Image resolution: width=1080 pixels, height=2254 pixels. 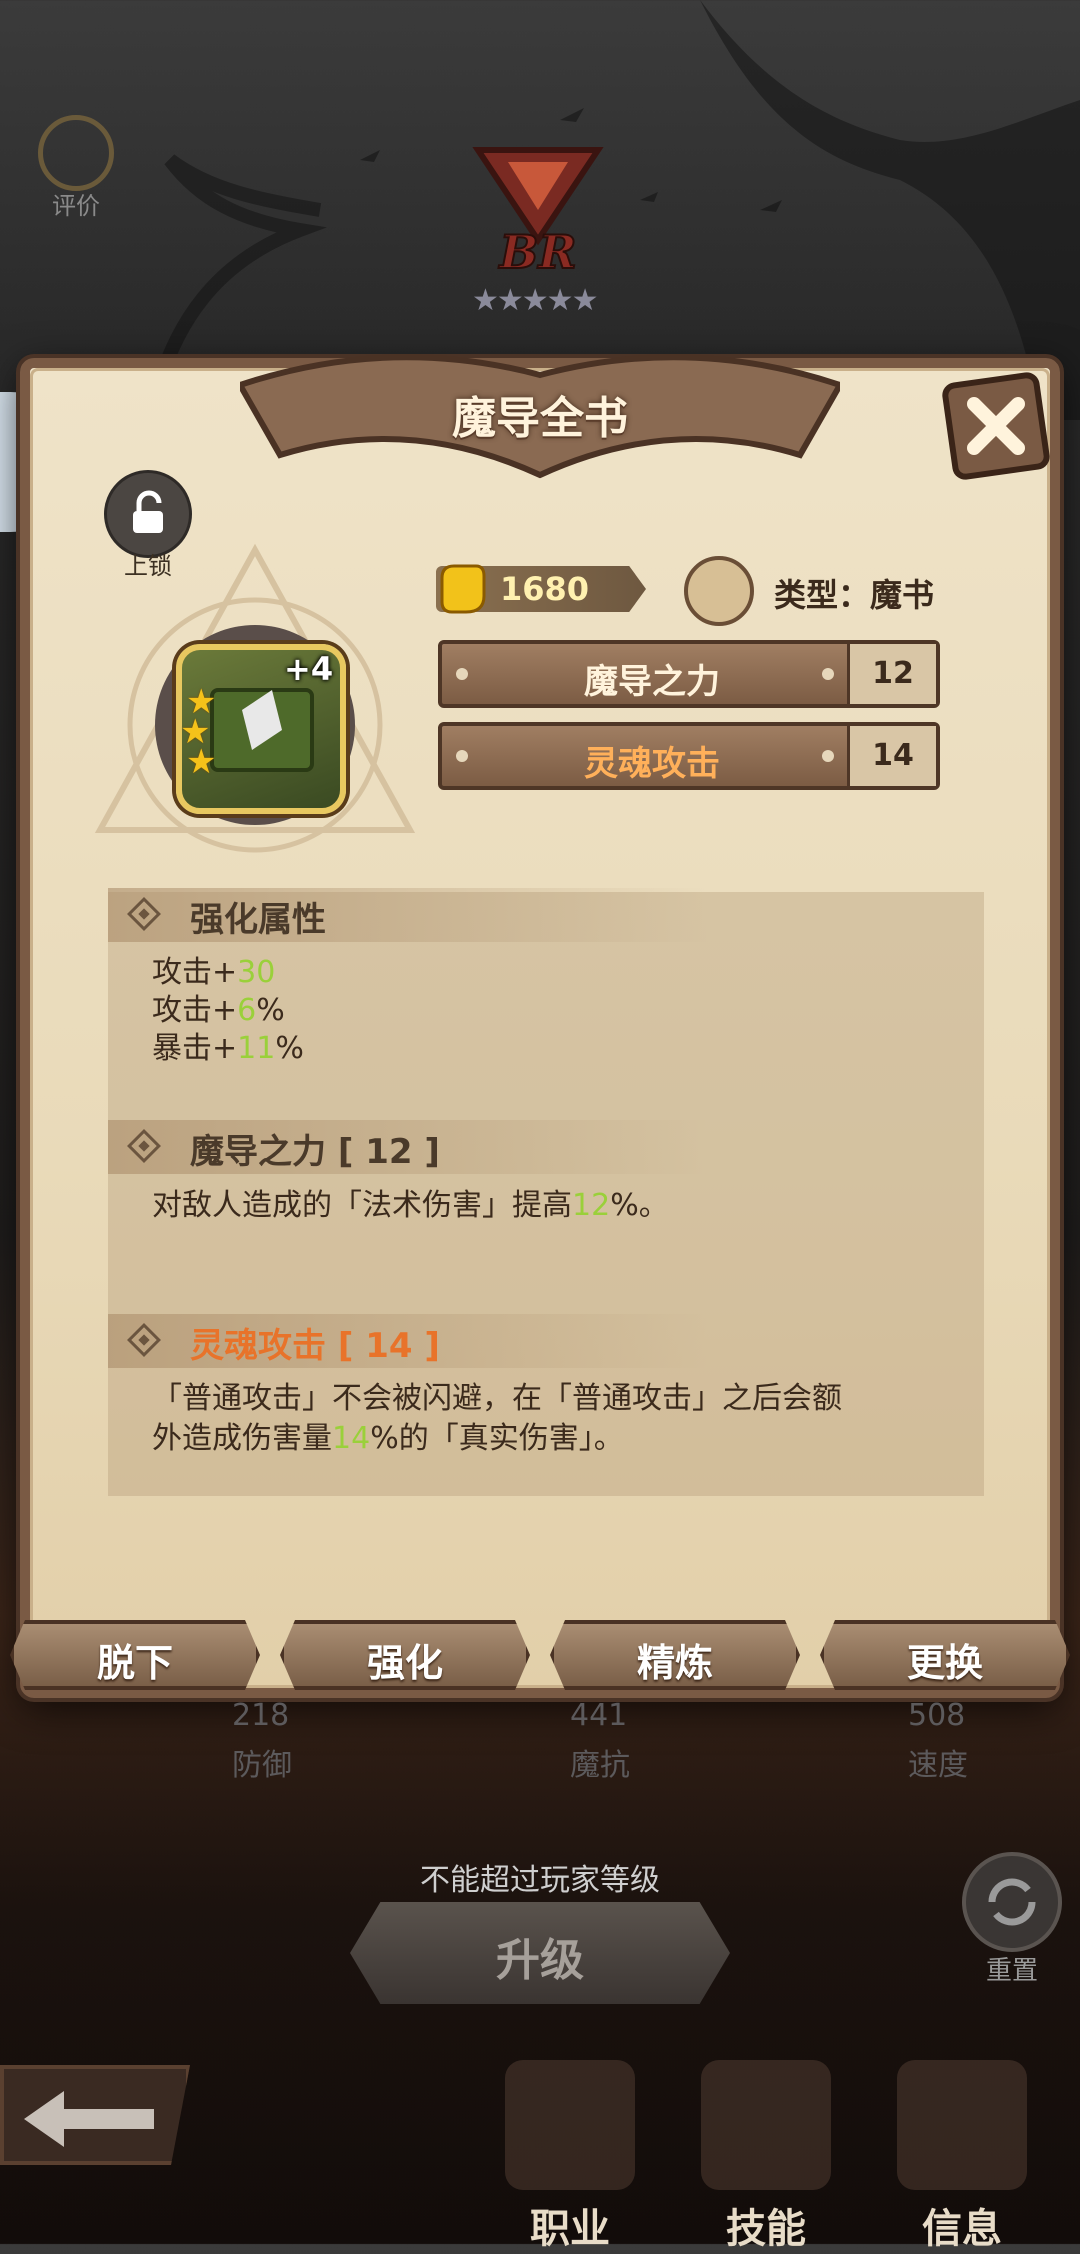 I want to click on skill-level: 14, so click(x=891, y=756).